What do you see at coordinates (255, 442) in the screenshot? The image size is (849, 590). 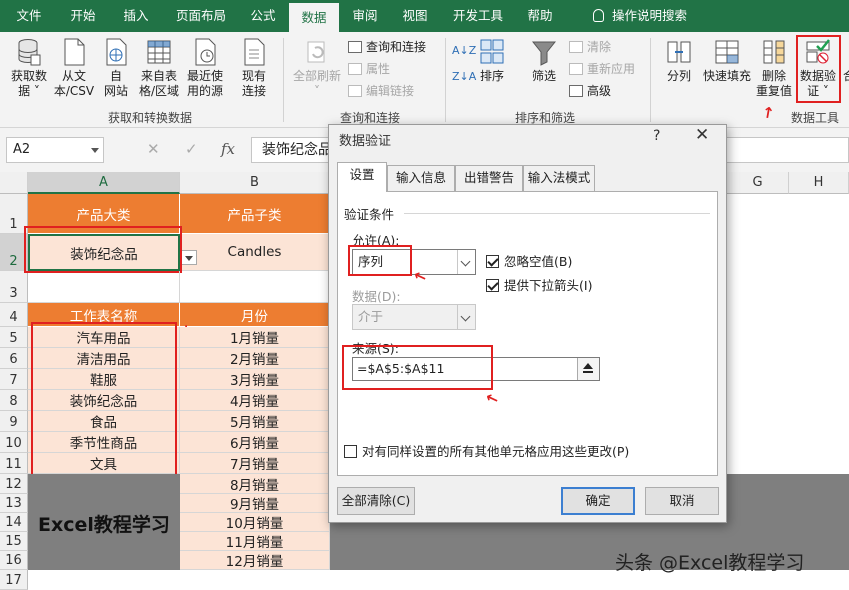 I see `month-cell: 6月销量` at bounding box center [255, 442].